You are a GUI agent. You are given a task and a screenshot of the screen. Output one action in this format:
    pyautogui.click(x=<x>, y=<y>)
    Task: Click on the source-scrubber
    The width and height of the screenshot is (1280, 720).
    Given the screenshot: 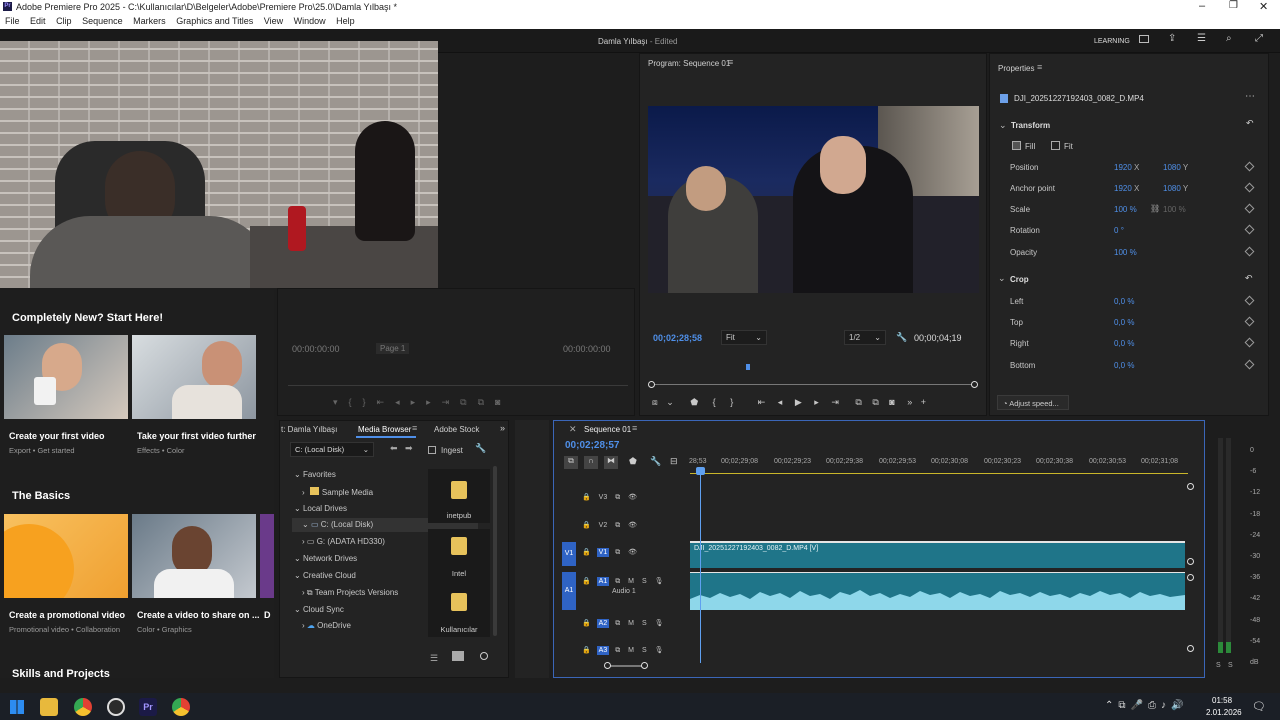 What is the action you would take?
    pyautogui.click(x=458, y=385)
    